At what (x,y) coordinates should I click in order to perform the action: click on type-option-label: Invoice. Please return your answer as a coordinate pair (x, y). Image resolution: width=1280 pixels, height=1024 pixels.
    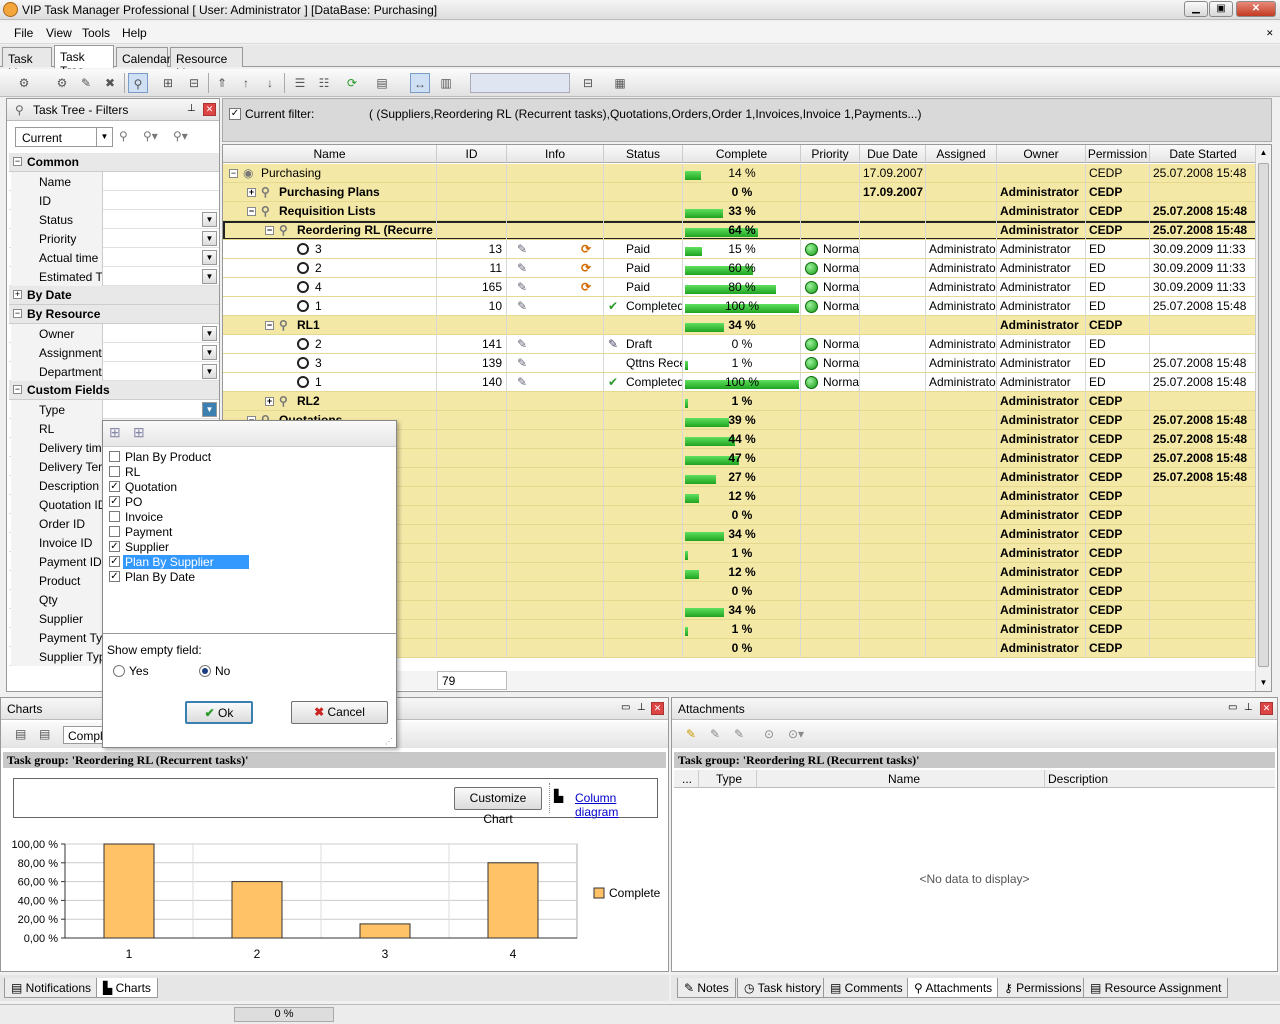
    Looking at the image, I should click on (144, 517).